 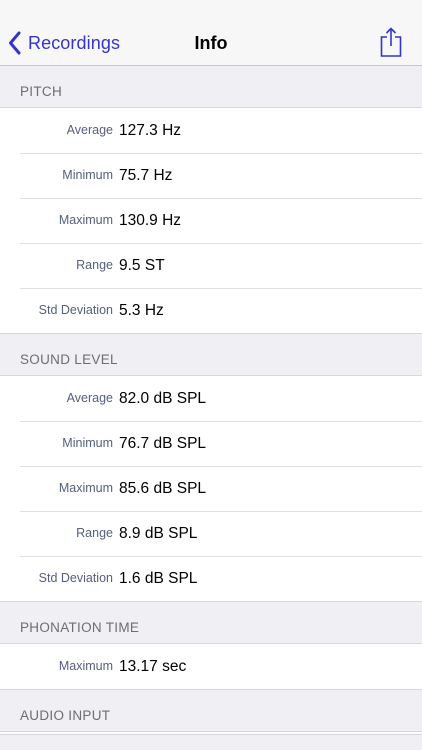 What do you see at coordinates (158, 578) in the screenshot?
I see `row-value: 1.6 dB SPL` at bounding box center [158, 578].